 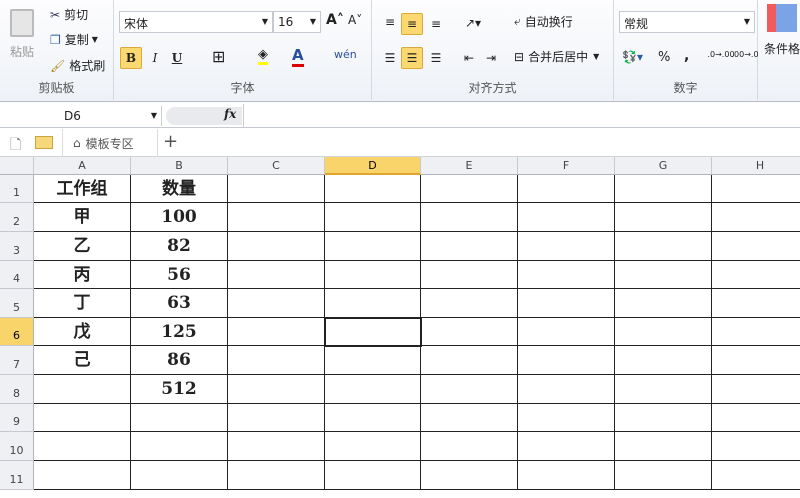 I want to click on cell-A3: 乙, so click(x=82, y=246).